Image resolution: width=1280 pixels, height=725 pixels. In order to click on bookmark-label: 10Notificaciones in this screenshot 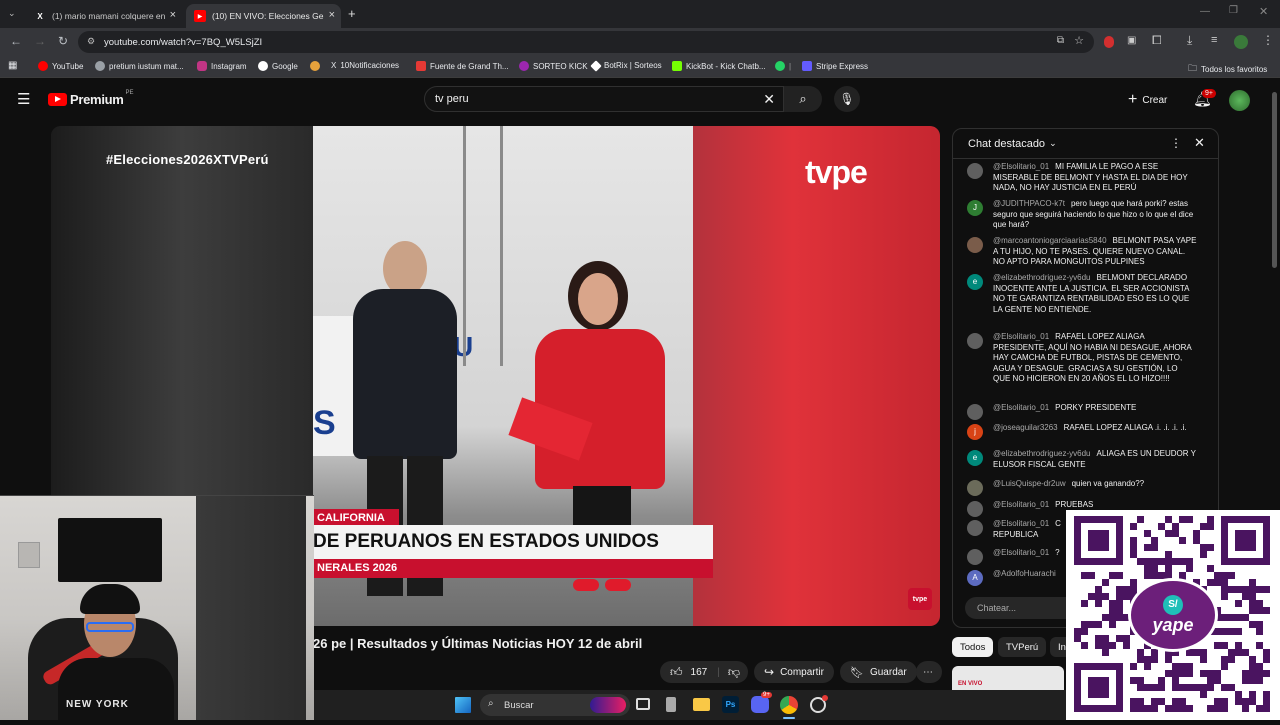, I will do `click(370, 65)`.